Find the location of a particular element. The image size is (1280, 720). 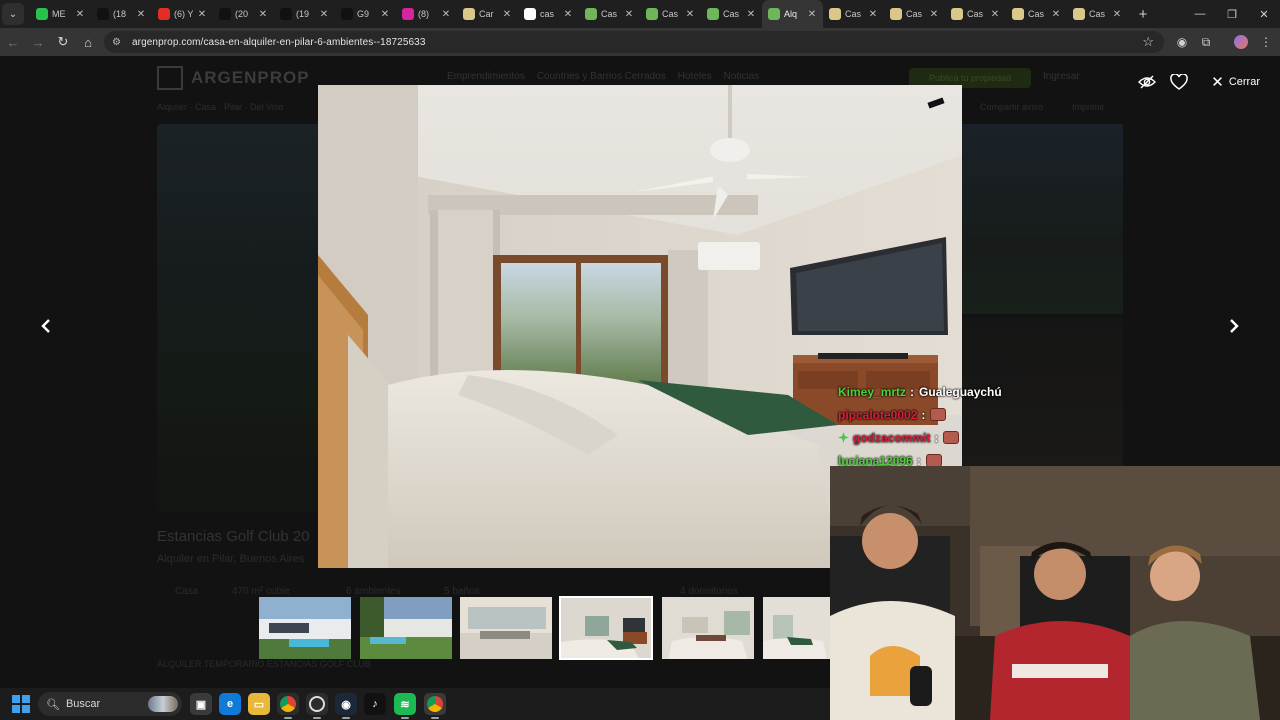

tab: Car ✕ is located at coordinates (487, 14).